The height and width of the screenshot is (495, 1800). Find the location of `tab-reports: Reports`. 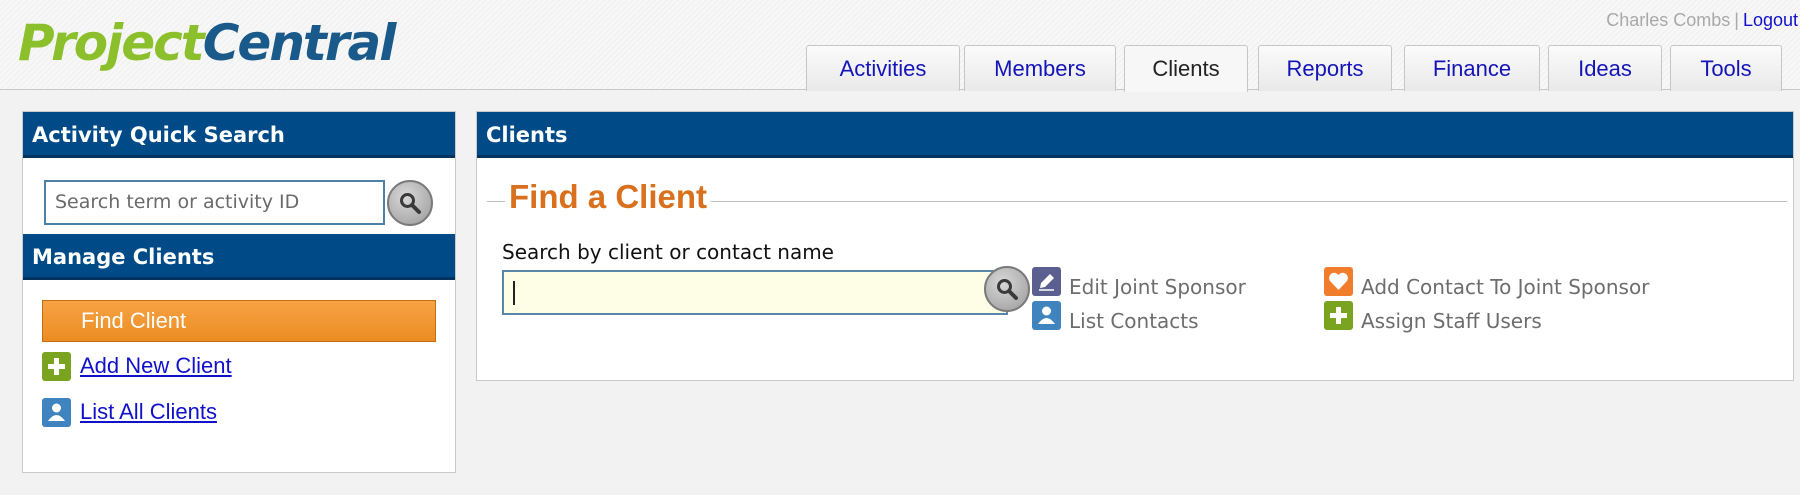

tab-reports: Reports is located at coordinates (1325, 68).